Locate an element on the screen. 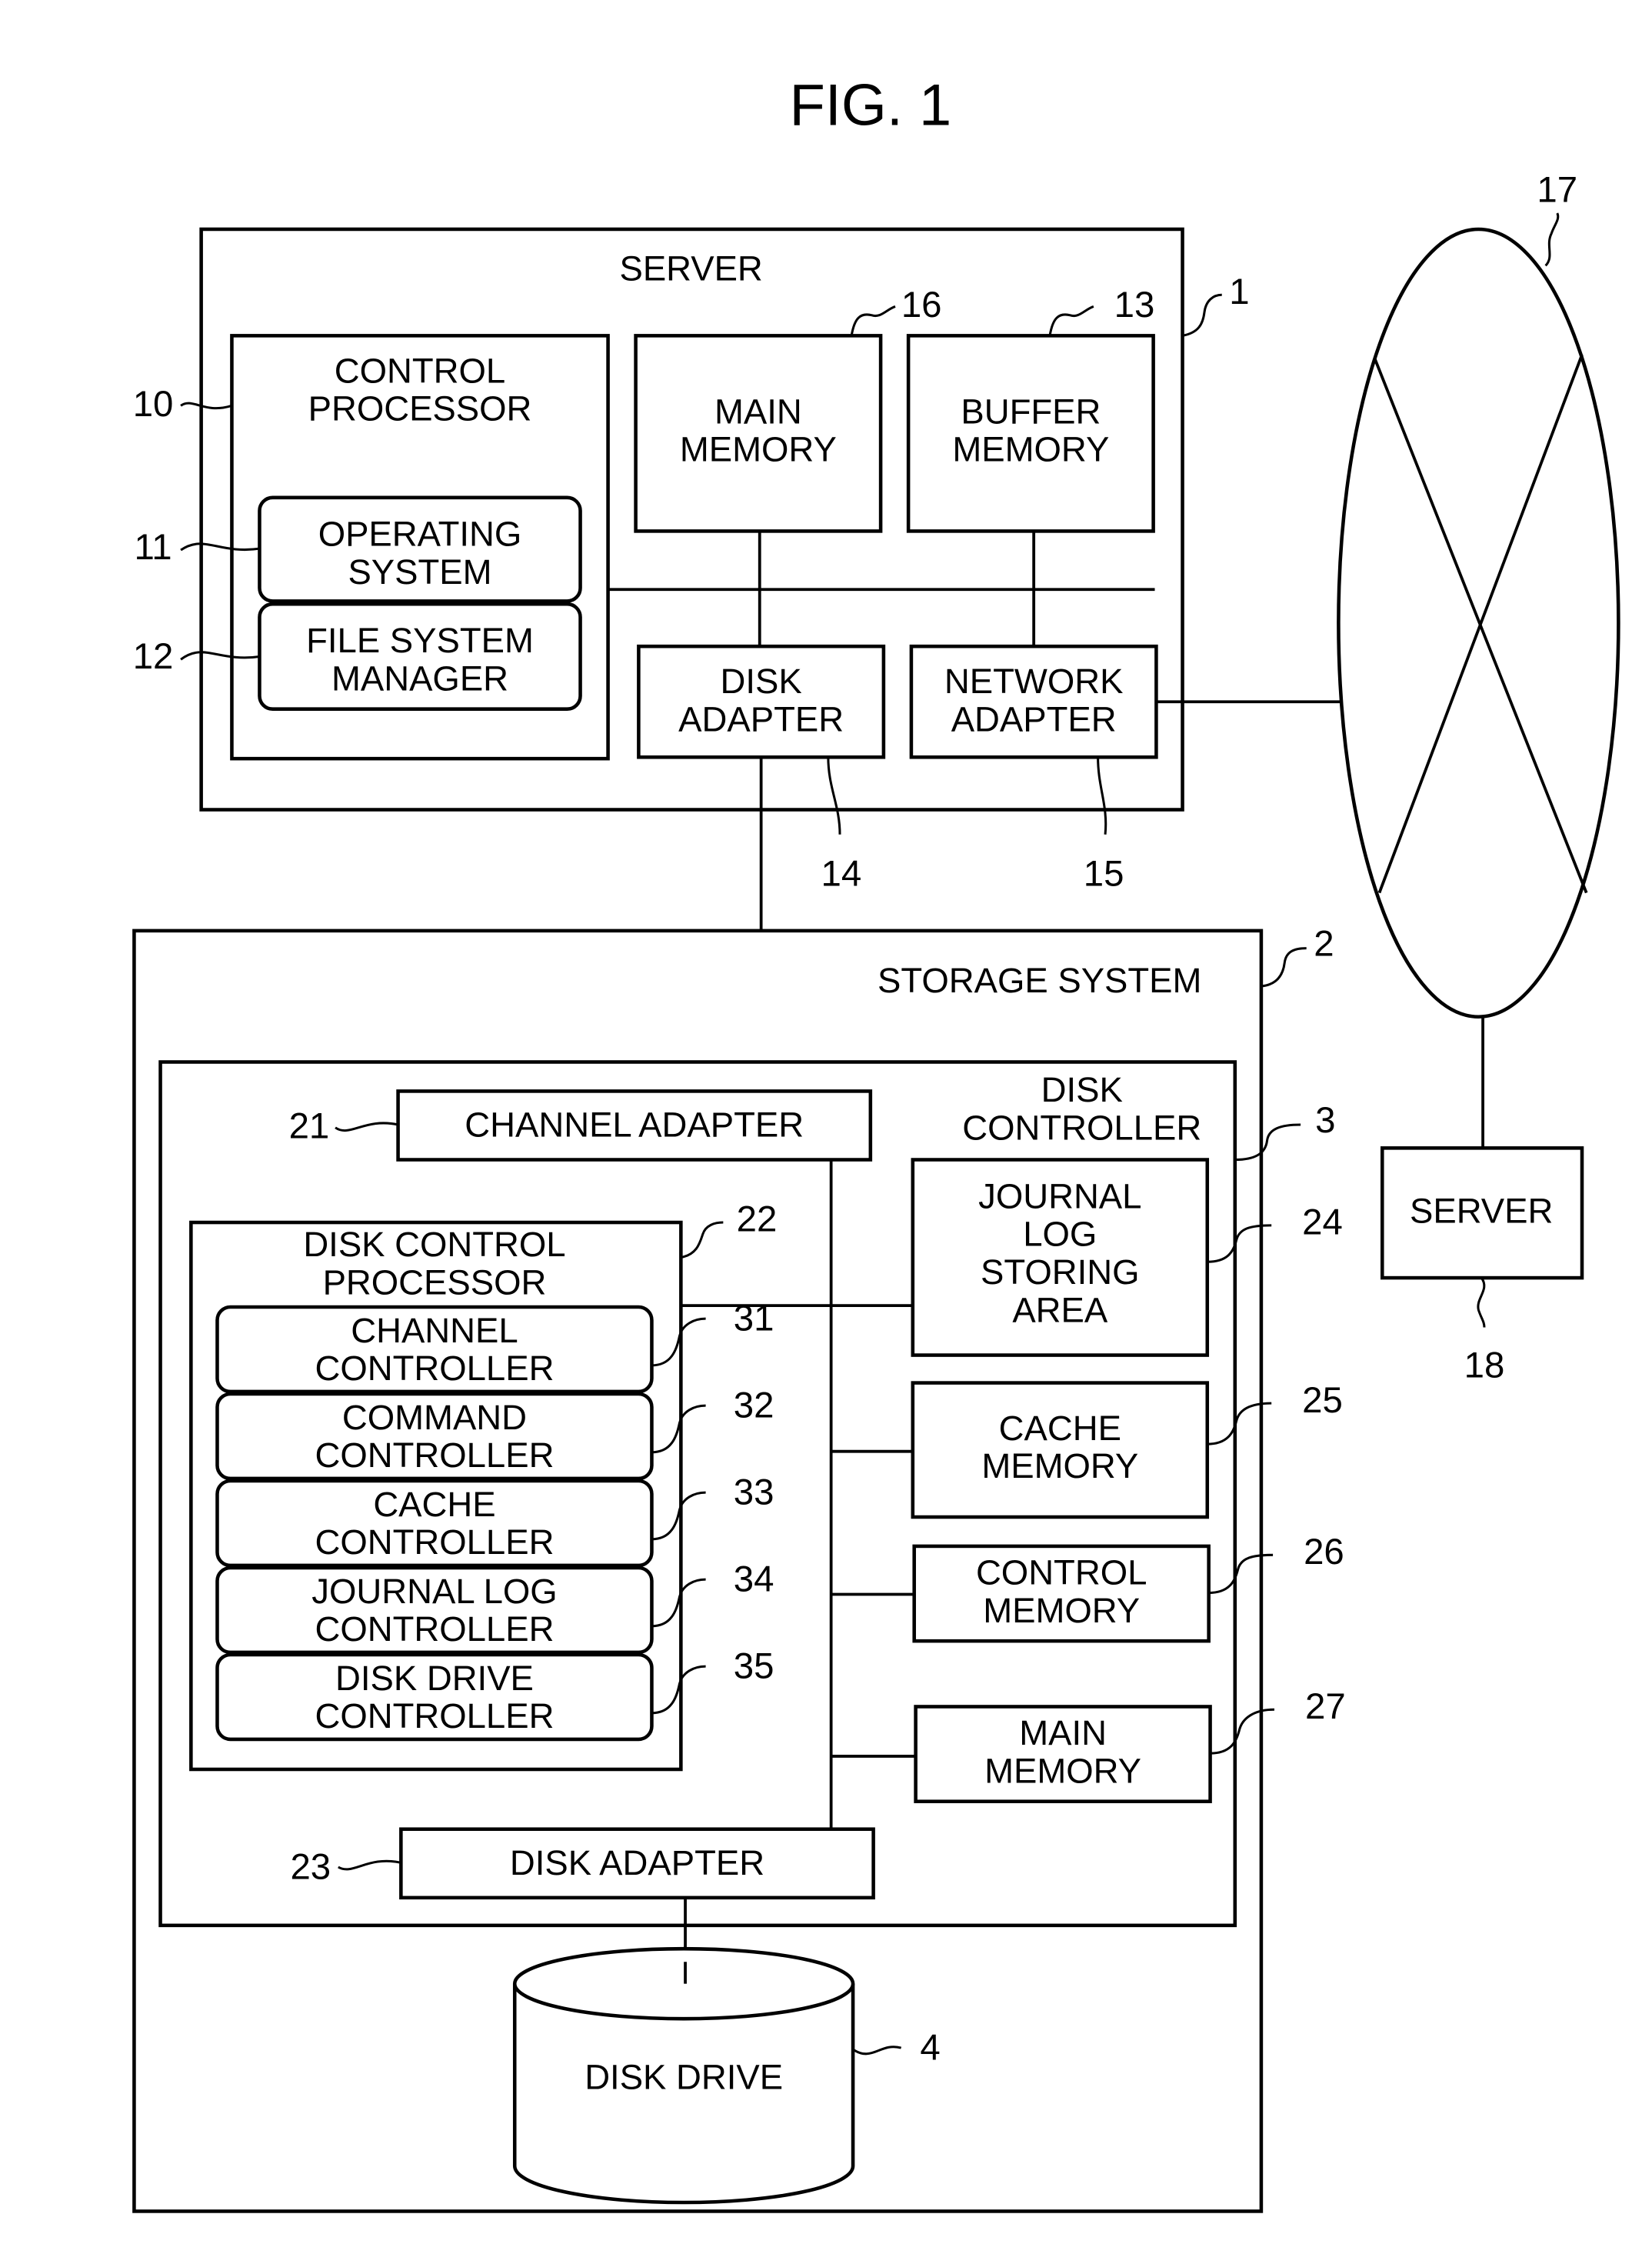 The height and width of the screenshot is (2264, 1652). storage-system-label: STORAGE SYSTEM is located at coordinates (1039, 980).